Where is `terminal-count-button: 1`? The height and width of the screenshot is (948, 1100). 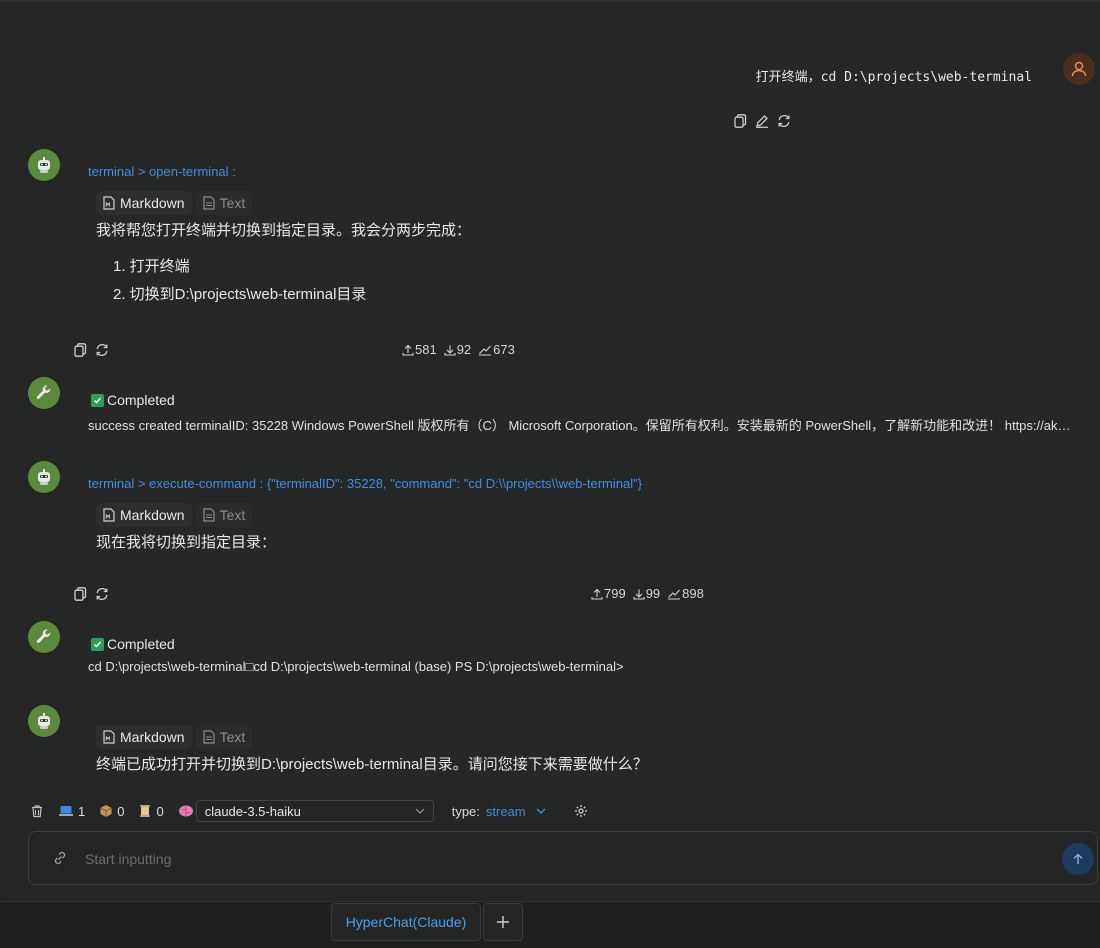 terminal-count-button: 1 is located at coordinates (71, 811).